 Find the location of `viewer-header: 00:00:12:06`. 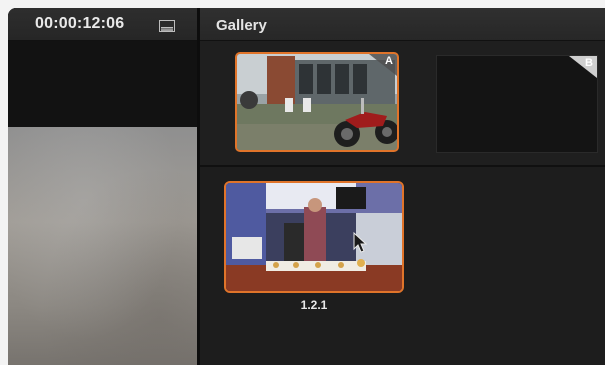

viewer-header: 00:00:12:06 is located at coordinates (102, 24).